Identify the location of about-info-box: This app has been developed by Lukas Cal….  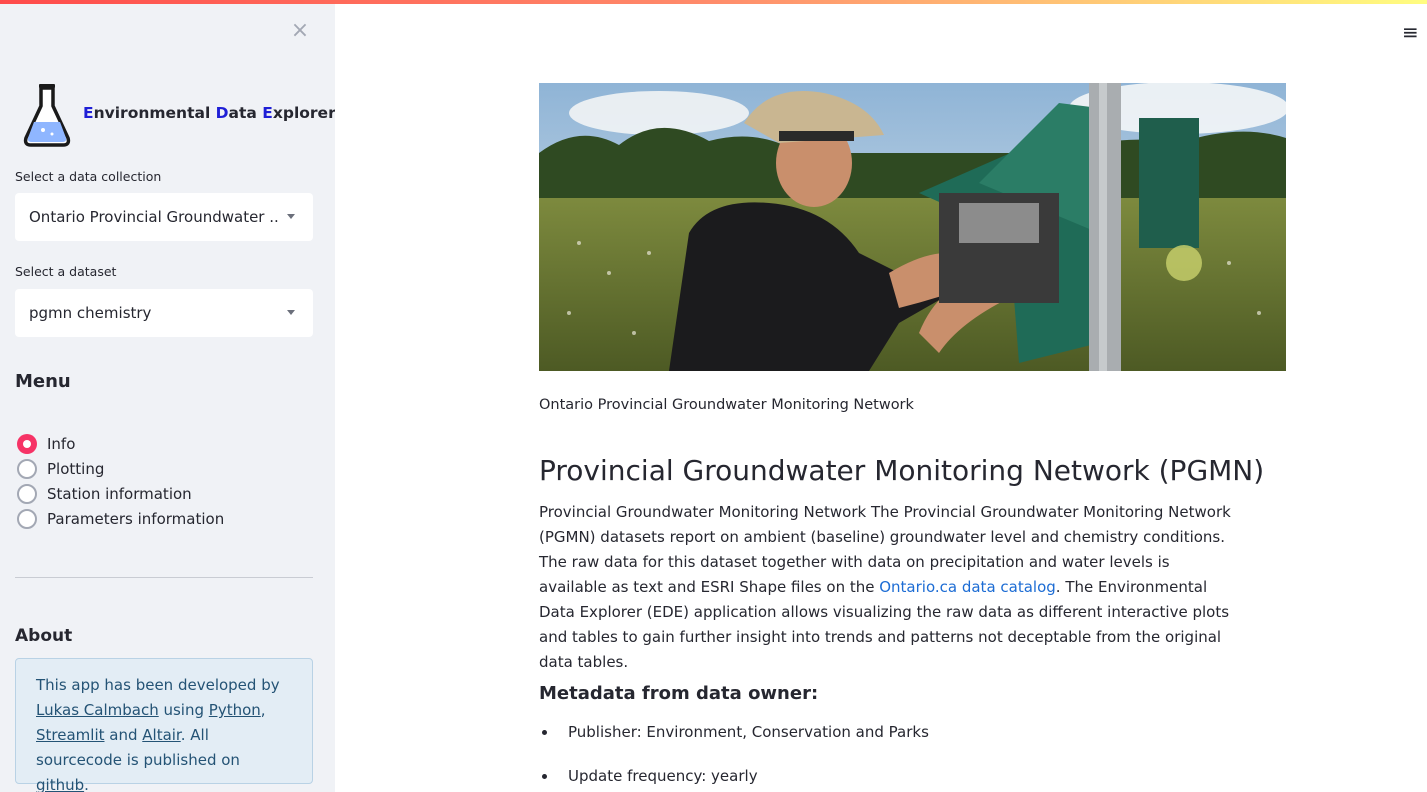
(164, 725).